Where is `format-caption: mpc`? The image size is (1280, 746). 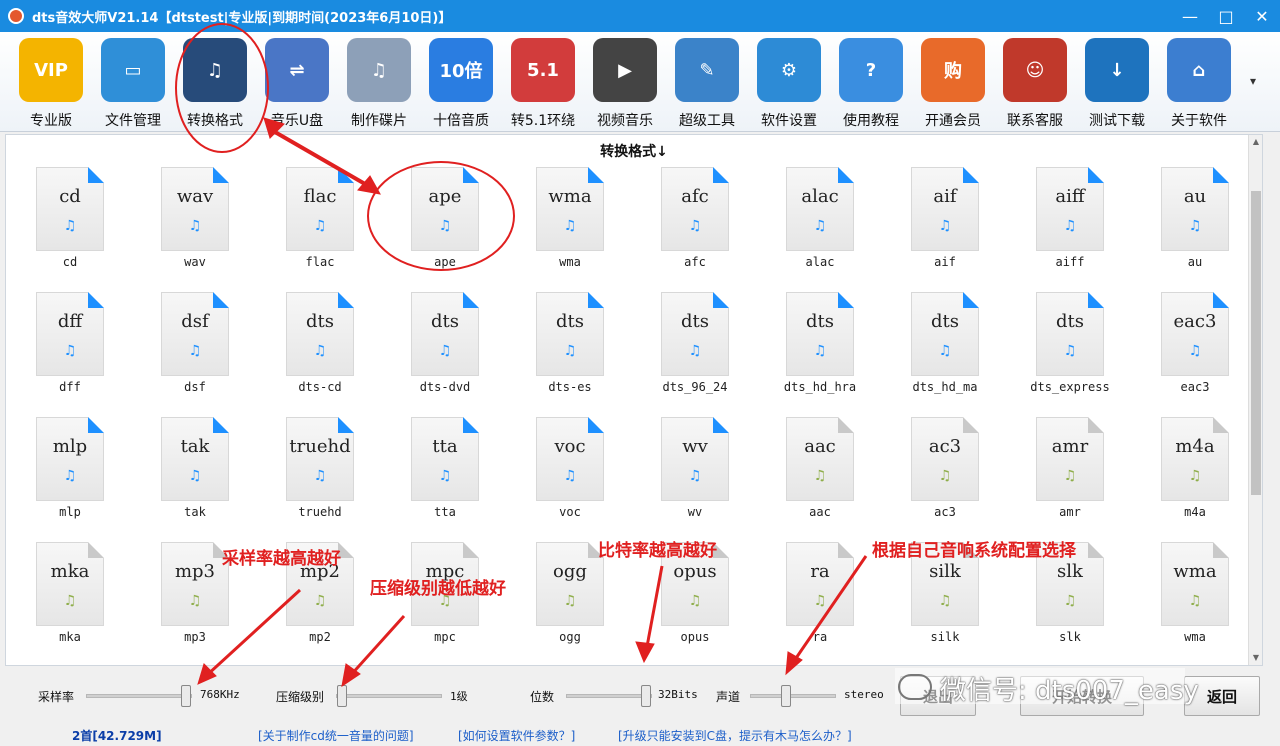 format-caption: mpc is located at coordinates (445, 637).